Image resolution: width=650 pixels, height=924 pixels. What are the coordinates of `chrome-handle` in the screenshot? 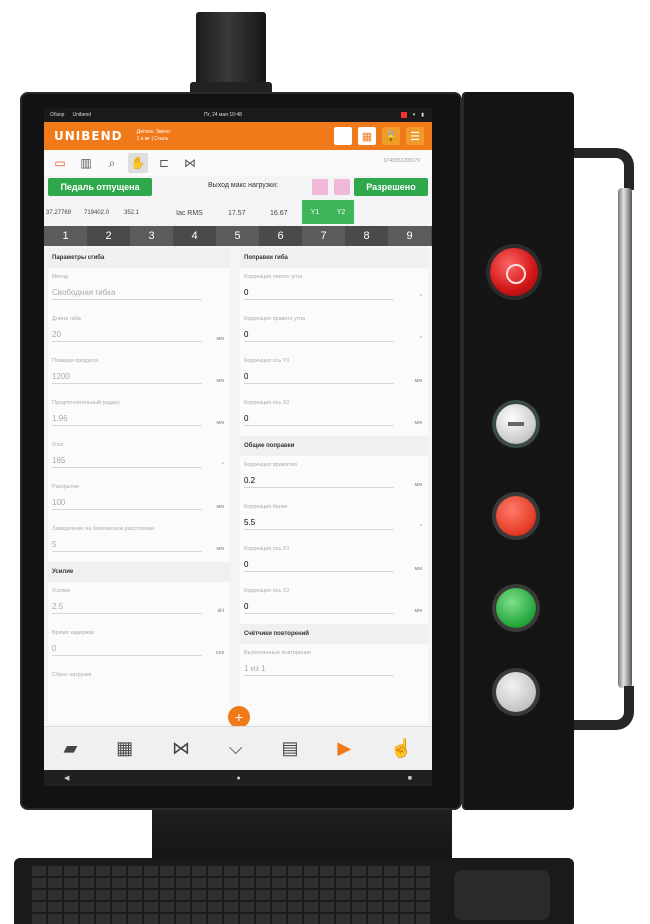 It's located at (625, 438).